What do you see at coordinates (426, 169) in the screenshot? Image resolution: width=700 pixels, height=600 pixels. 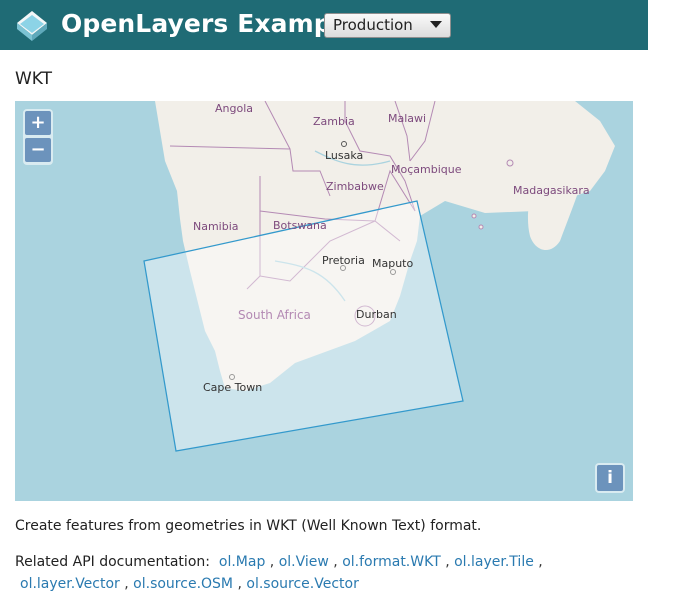 I see `map-label-mocambique: Moçambique` at bounding box center [426, 169].